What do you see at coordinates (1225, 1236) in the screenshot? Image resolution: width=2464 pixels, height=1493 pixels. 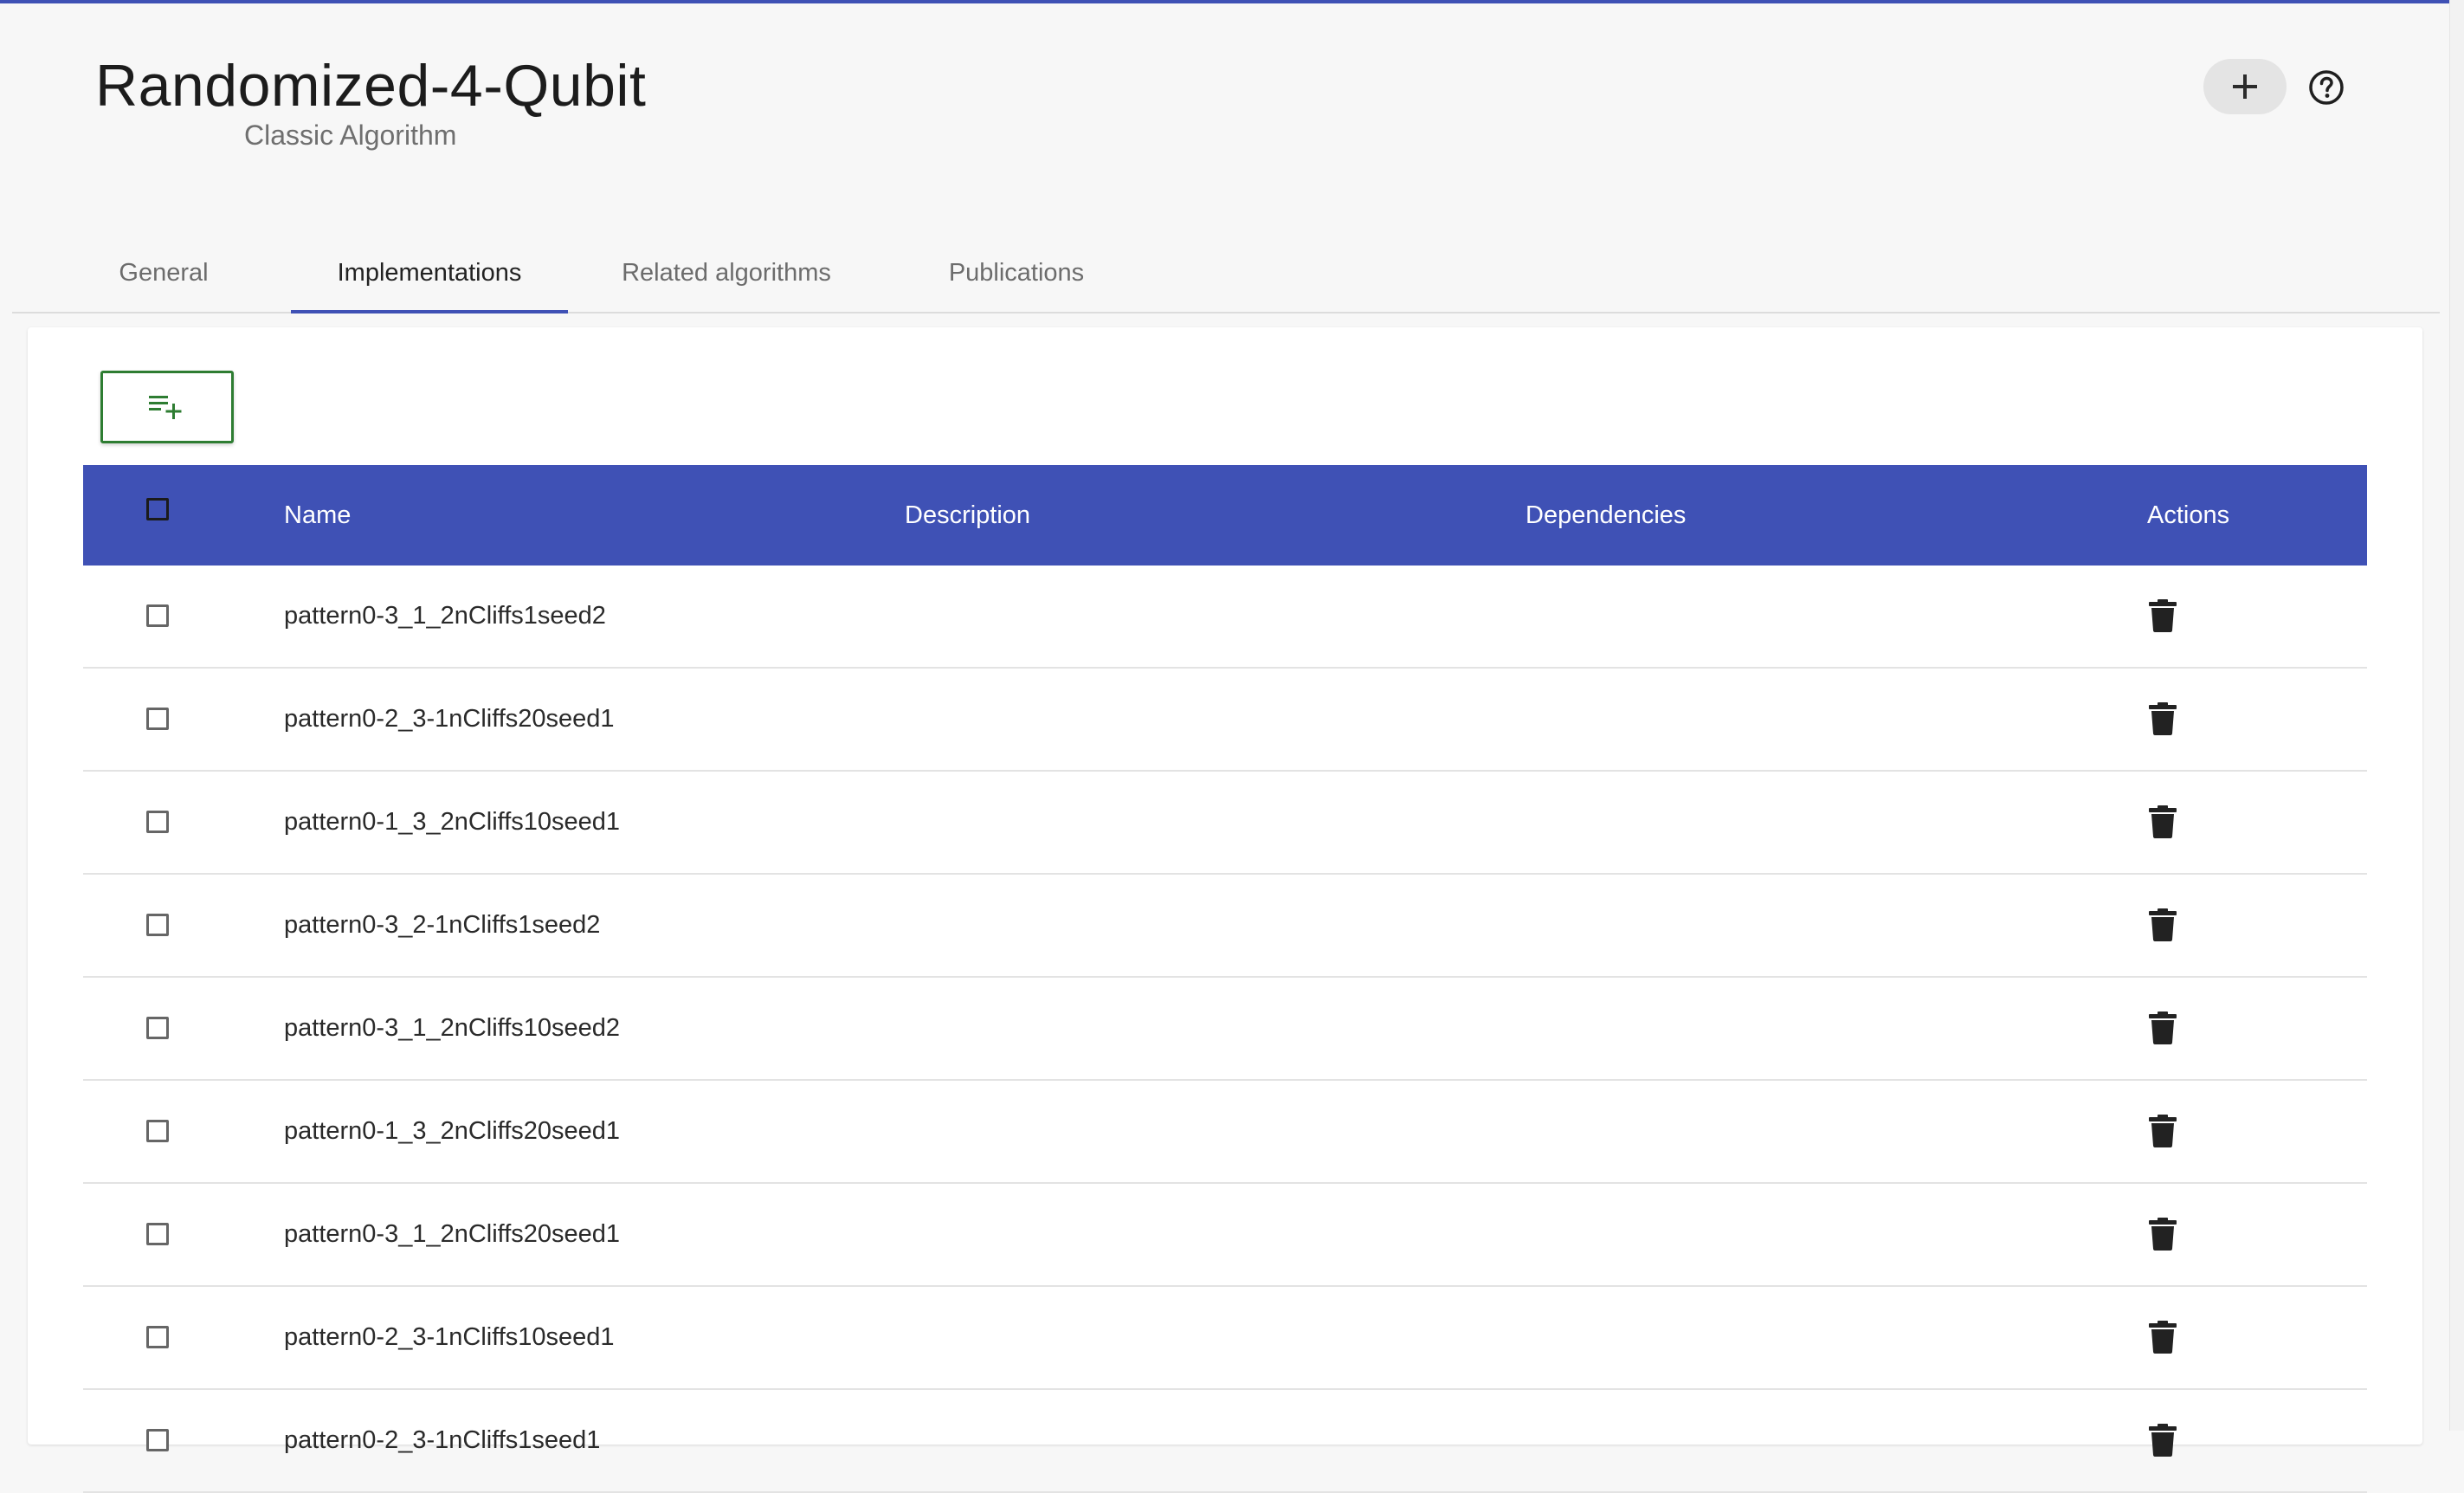 I see `table-row: pattern0-3_1_2nCliffs20seed1` at bounding box center [1225, 1236].